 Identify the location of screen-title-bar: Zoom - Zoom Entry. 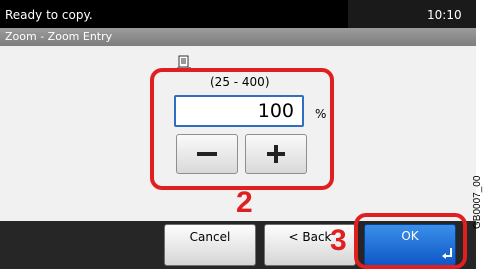
(238, 37).